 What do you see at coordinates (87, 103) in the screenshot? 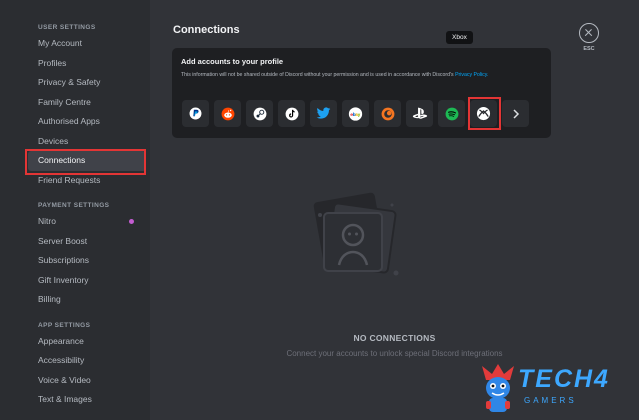
I see `sidebar-item-family-centre: Family Centre` at bounding box center [87, 103].